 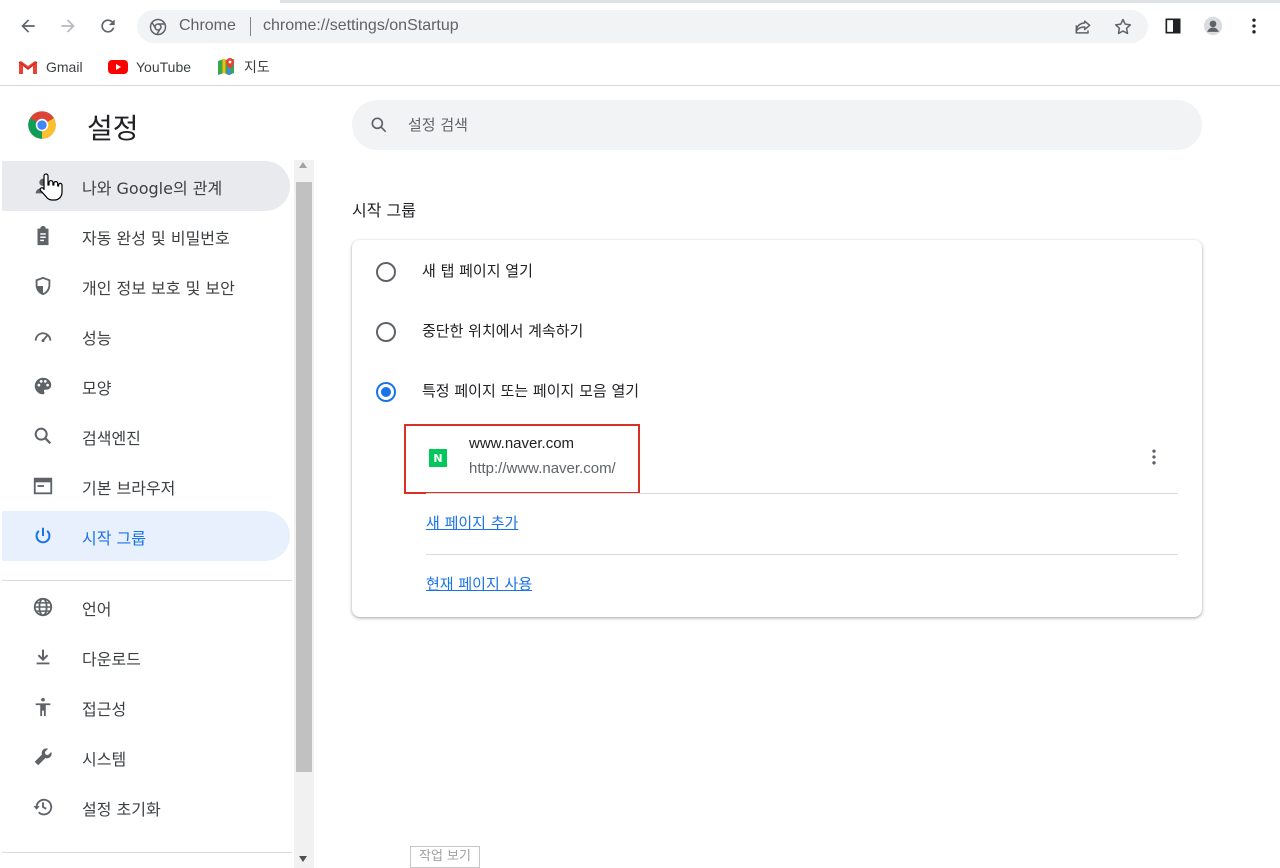 What do you see at coordinates (303, 165) in the screenshot?
I see `scroll-up-arrow-icon` at bounding box center [303, 165].